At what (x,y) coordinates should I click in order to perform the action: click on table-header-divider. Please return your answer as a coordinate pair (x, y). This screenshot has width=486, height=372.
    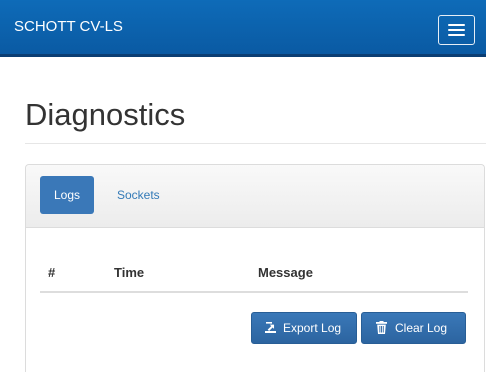
    Looking at the image, I should click on (254, 292).